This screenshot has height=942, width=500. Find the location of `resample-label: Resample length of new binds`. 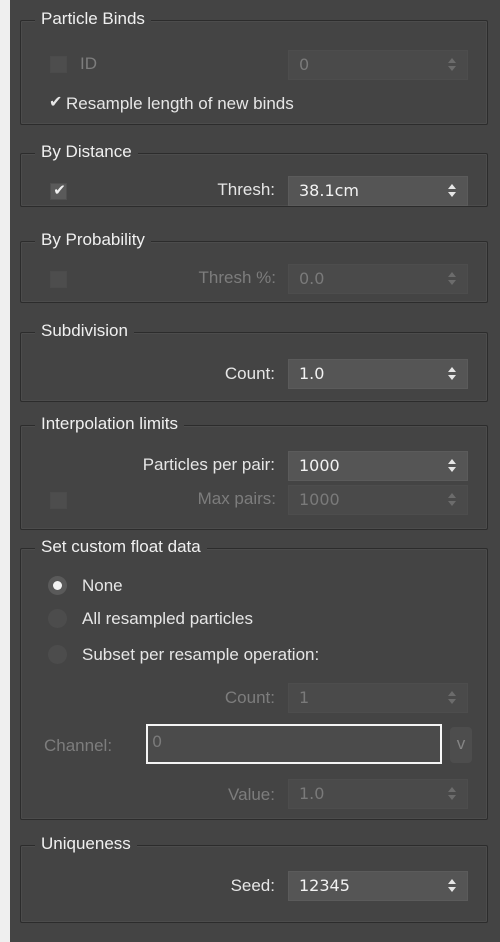

resample-label: Resample length of new binds is located at coordinates (180, 104).